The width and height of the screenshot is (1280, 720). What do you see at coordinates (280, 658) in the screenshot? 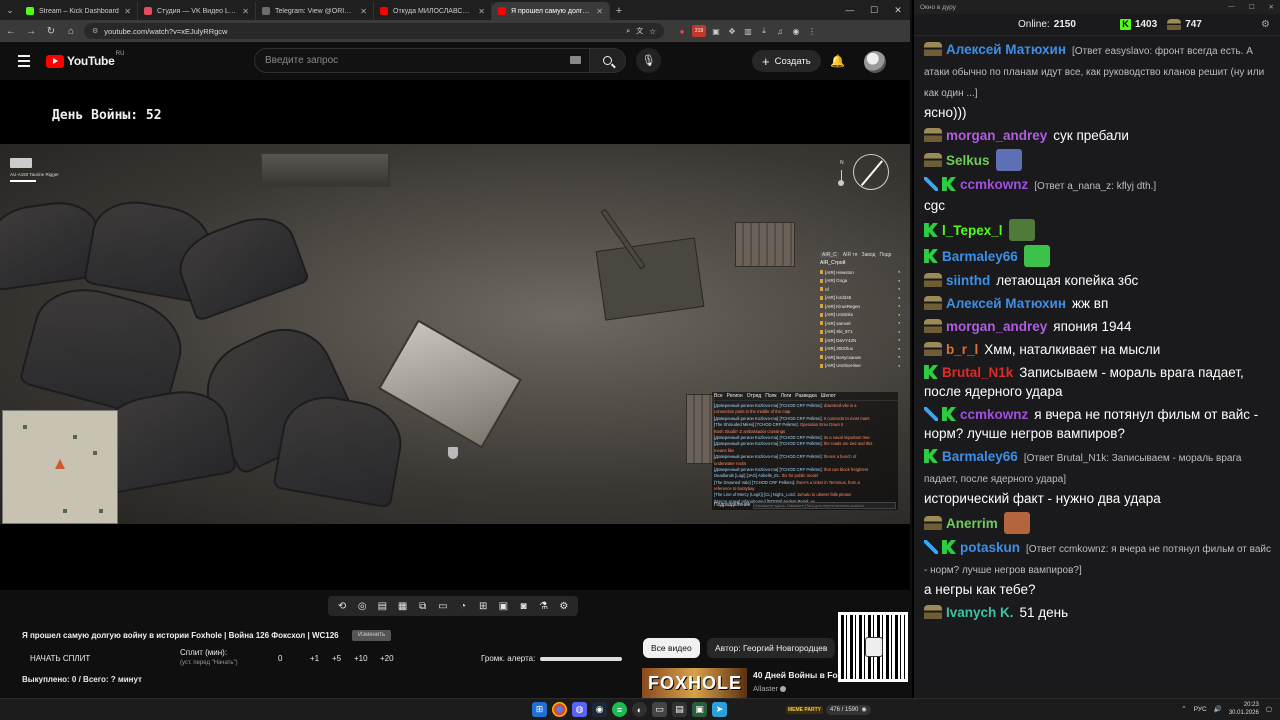
I see `split-value-button: 0` at bounding box center [280, 658].